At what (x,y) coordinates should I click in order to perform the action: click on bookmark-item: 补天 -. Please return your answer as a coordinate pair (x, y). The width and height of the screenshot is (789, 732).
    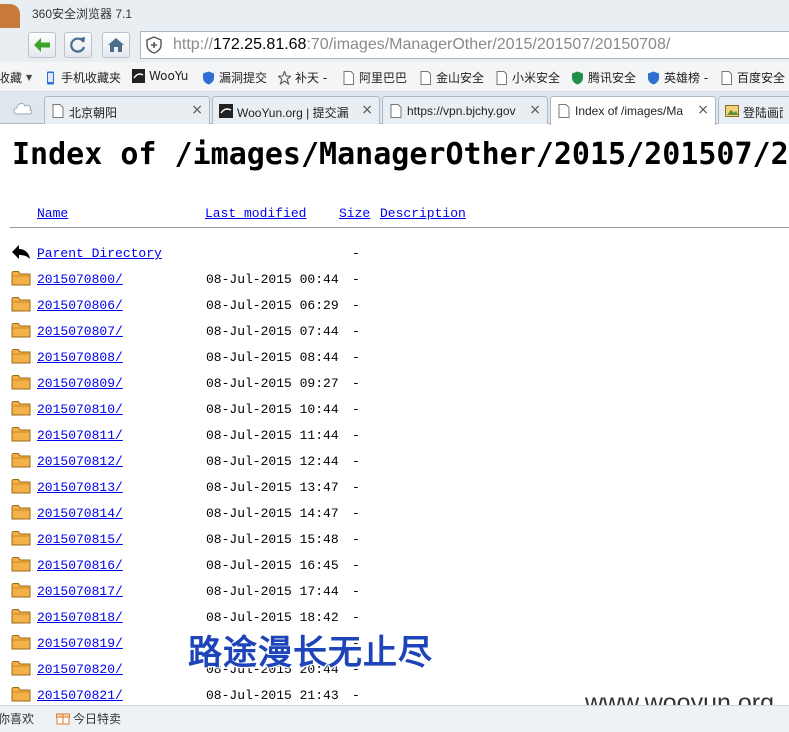
    Looking at the image, I should click on (302, 77).